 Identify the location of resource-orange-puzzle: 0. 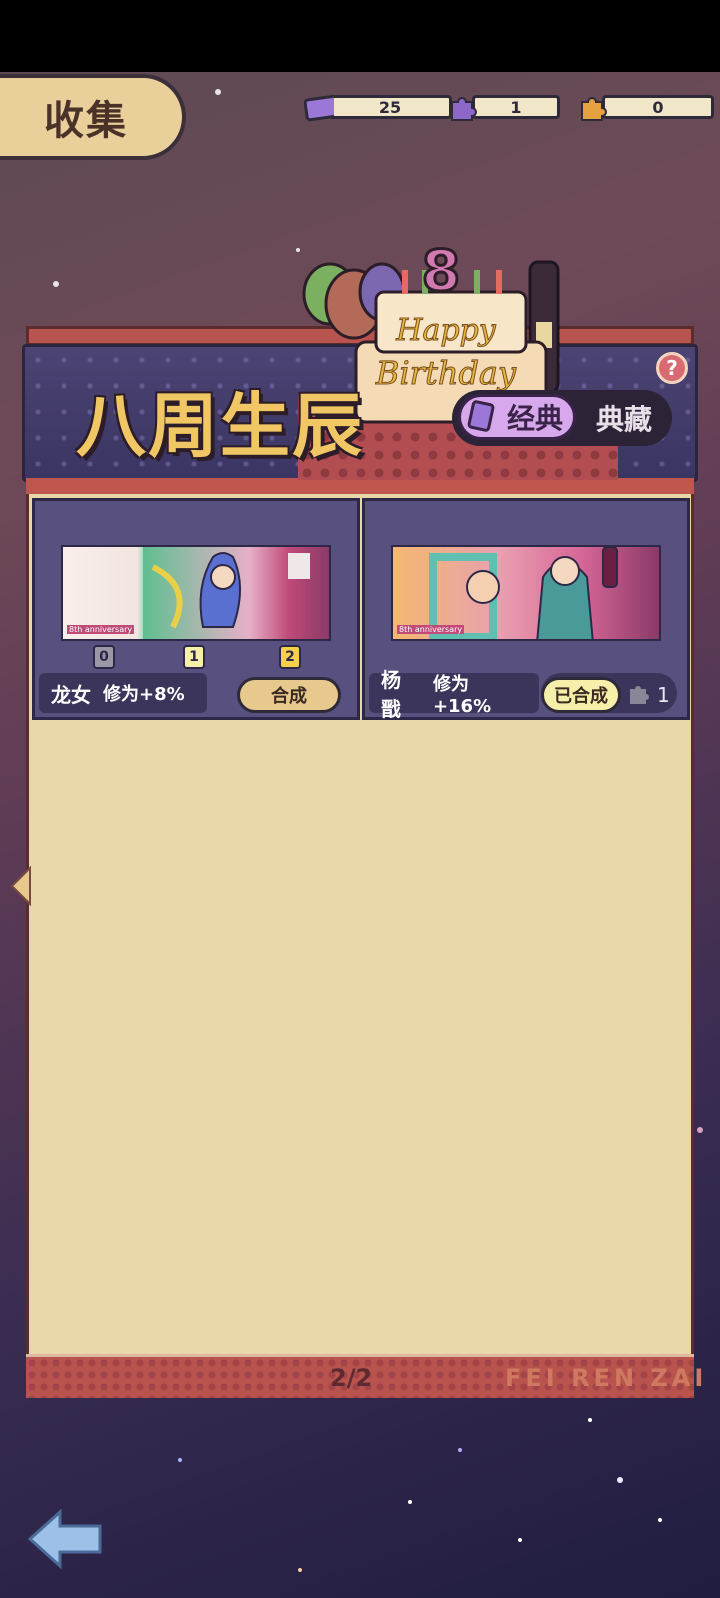
(646, 107).